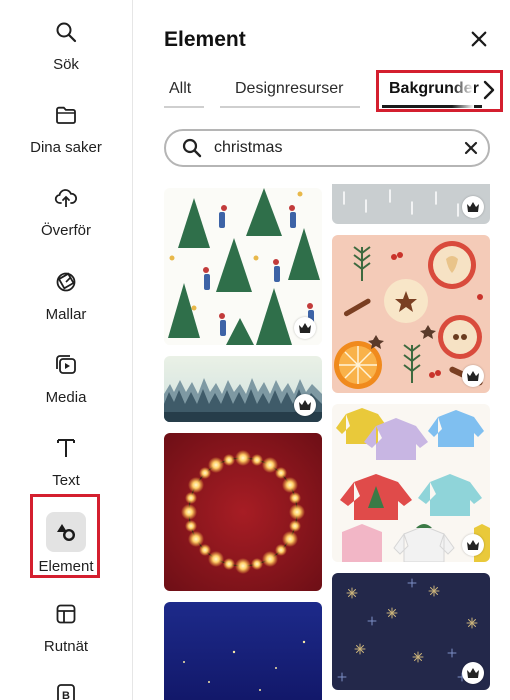 The image size is (510, 700). Describe the element at coordinates (66, 448) in the screenshot. I see `text-icon` at that location.